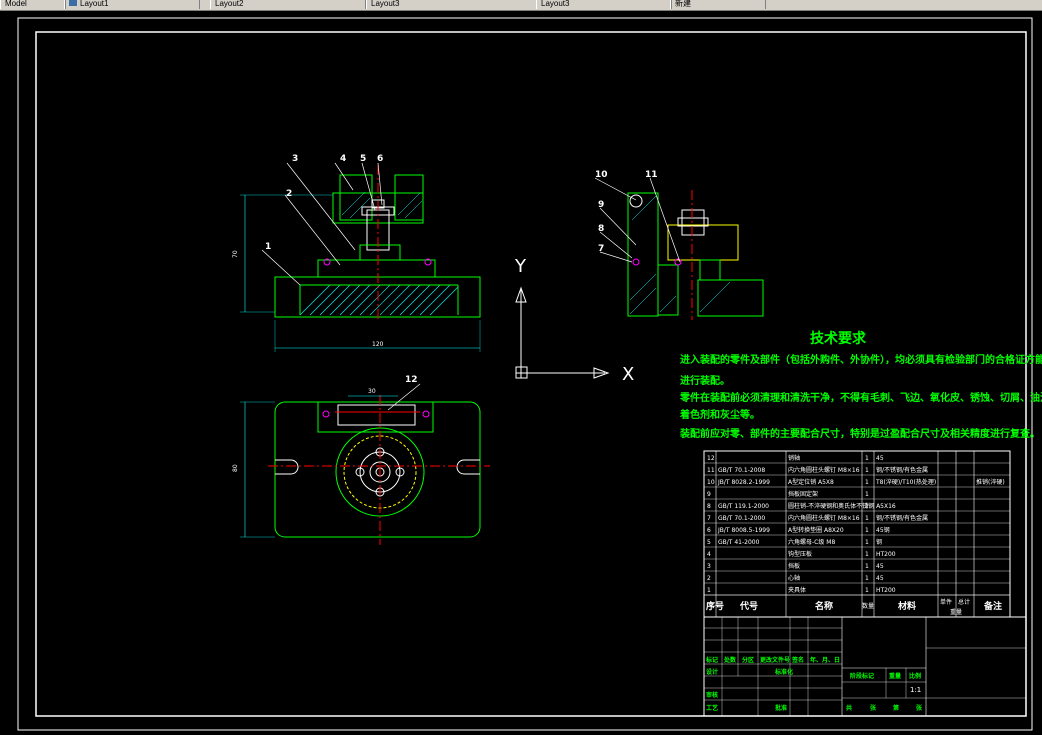 The width and height of the screenshot is (1042, 735). What do you see at coordinates (868, 606) in the screenshot?
I see `bom-header-qty: 数量` at bounding box center [868, 606].